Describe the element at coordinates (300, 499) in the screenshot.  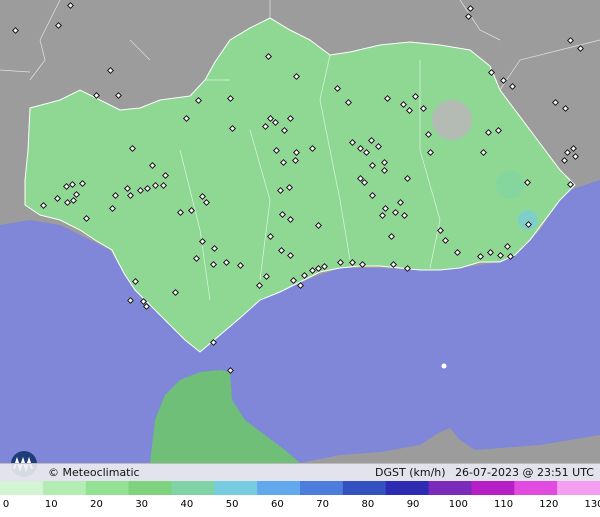
I see `color-scale: 0 10 20 30 40 50 60 70 80 90 100 110 120 130` at that location.